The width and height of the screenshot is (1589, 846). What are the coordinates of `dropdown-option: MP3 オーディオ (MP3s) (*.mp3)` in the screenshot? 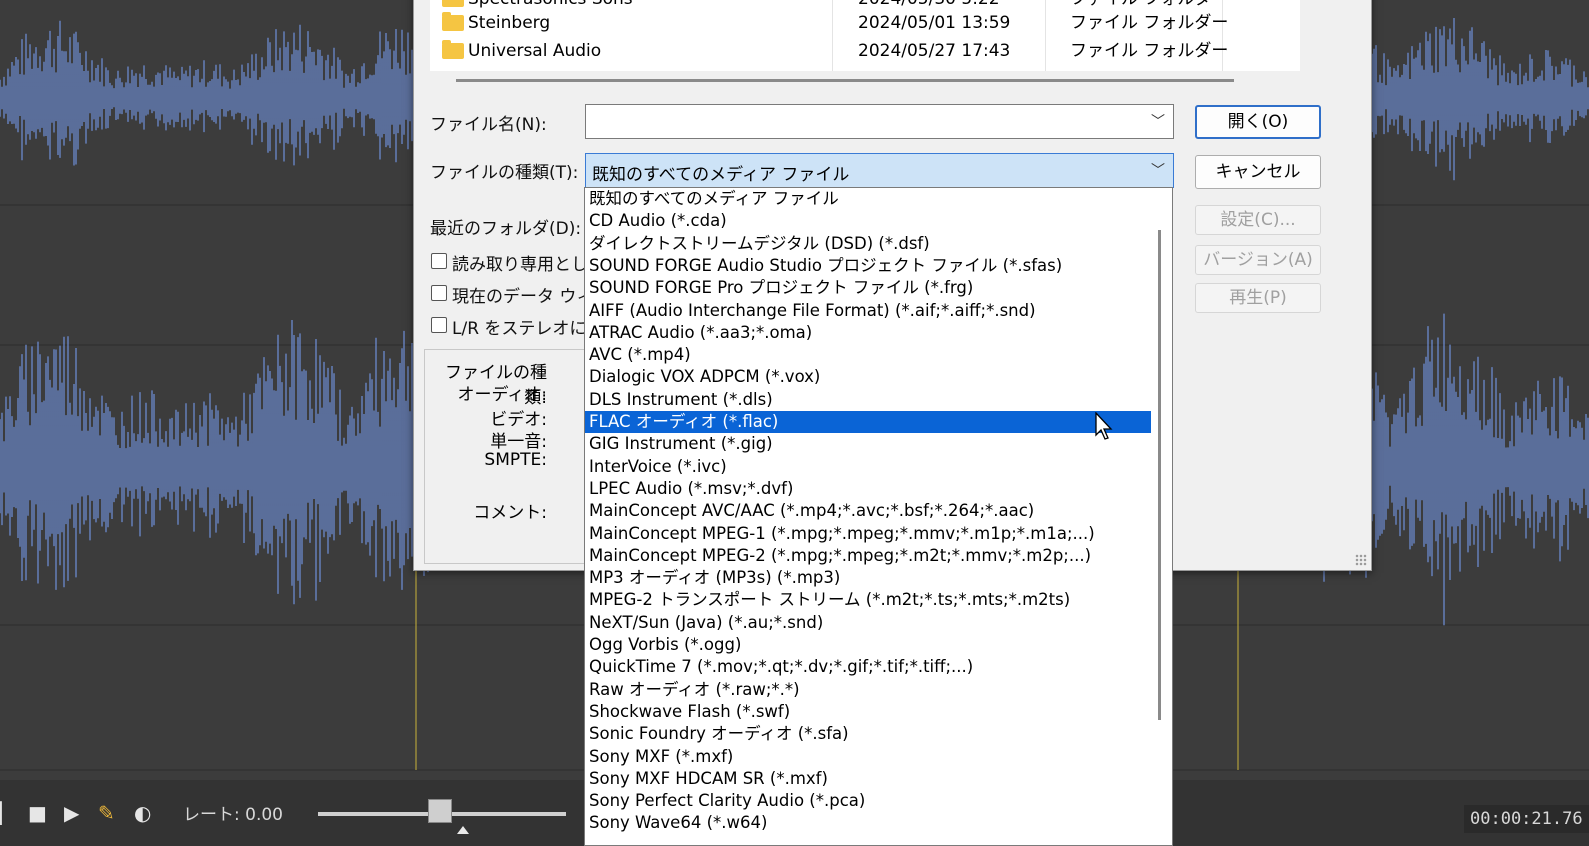 It's located at (868, 578).